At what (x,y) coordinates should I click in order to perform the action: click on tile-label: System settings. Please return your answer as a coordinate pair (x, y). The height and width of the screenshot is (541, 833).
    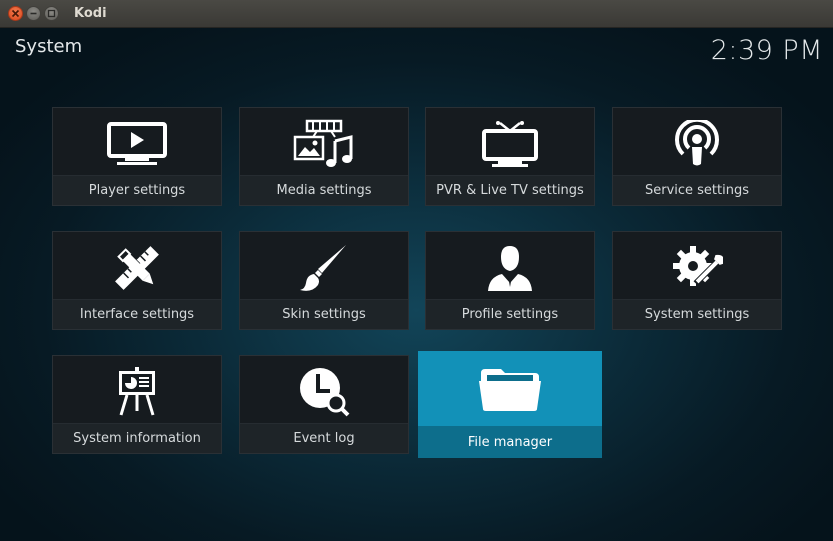
    Looking at the image, I should click on (697, 314).